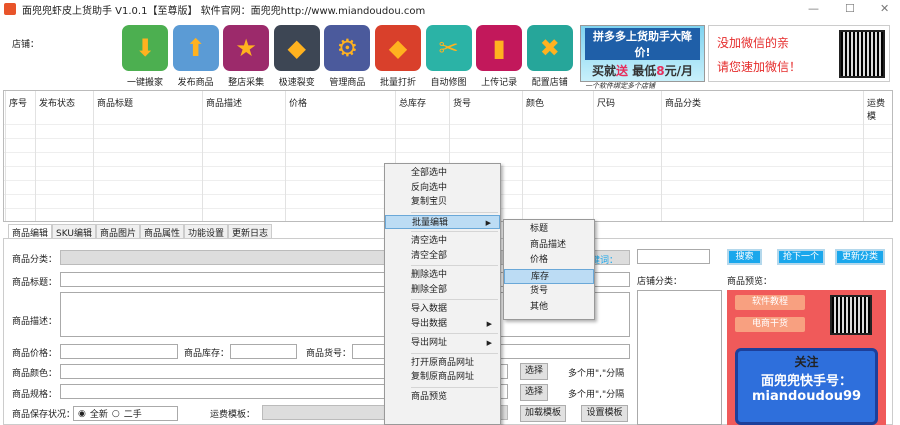 Image resolution: width=900 pixels, height=425 pixels. Describe the element at coordinates (442, 290) in the screenshot. I see `menu-delete-all: 删除全部` at that location.